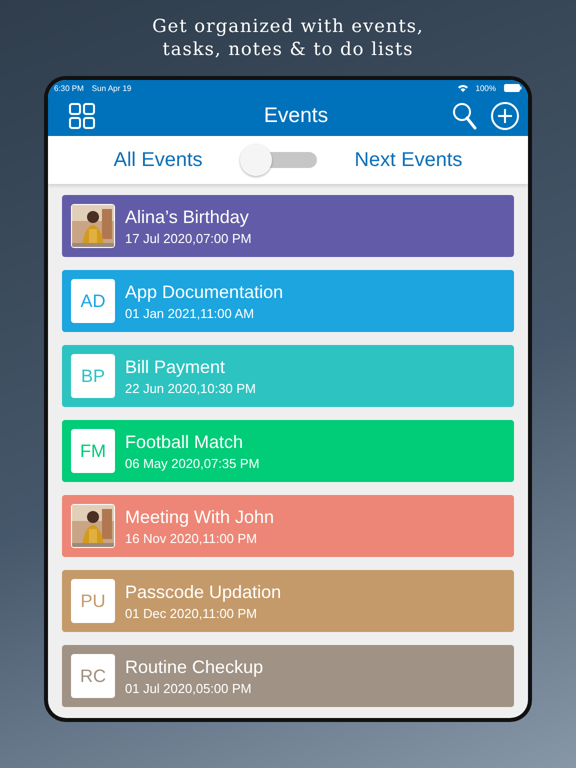 The image size is (576, 768). What do you see at coordinates (93, 301) in the screenshot?
I see `initials-avatar: AD` at bounding box center [93, 301].